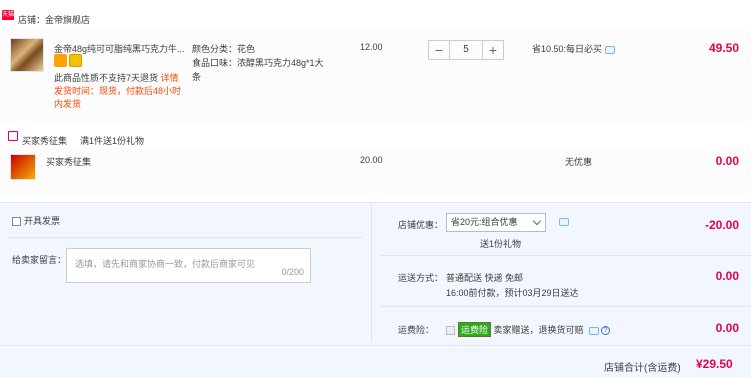  What do you see at coordinates (371, 160) in the screenshot?
I see `gift-unit-price: 20.00` at bounding box center [371, 160].